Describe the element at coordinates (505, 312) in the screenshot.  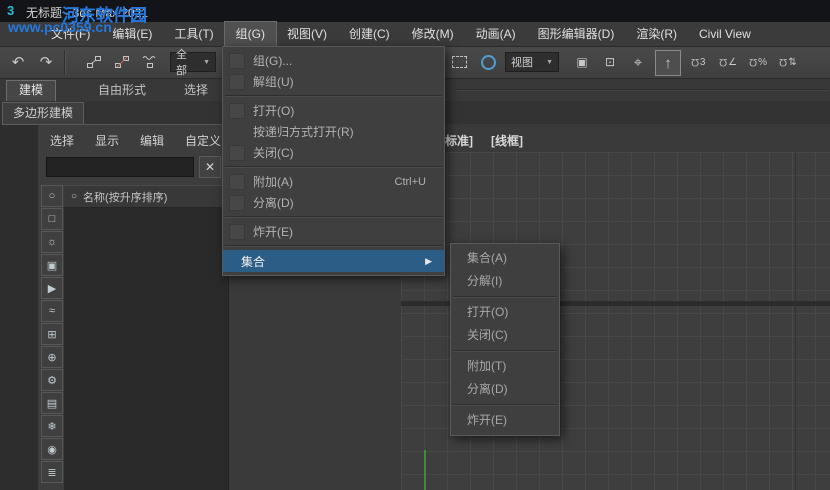
I see `submenu-item-open: 打开(O)` at that location.